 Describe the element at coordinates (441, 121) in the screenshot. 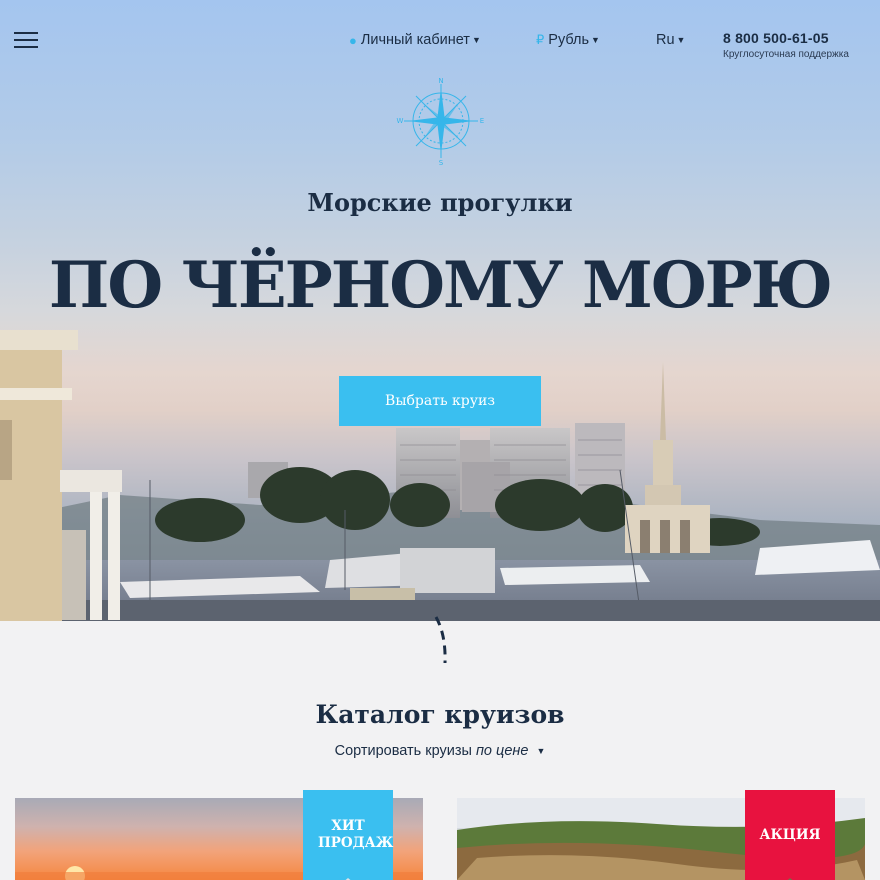

I see `compass-rose-icon: N S W E` at that location.